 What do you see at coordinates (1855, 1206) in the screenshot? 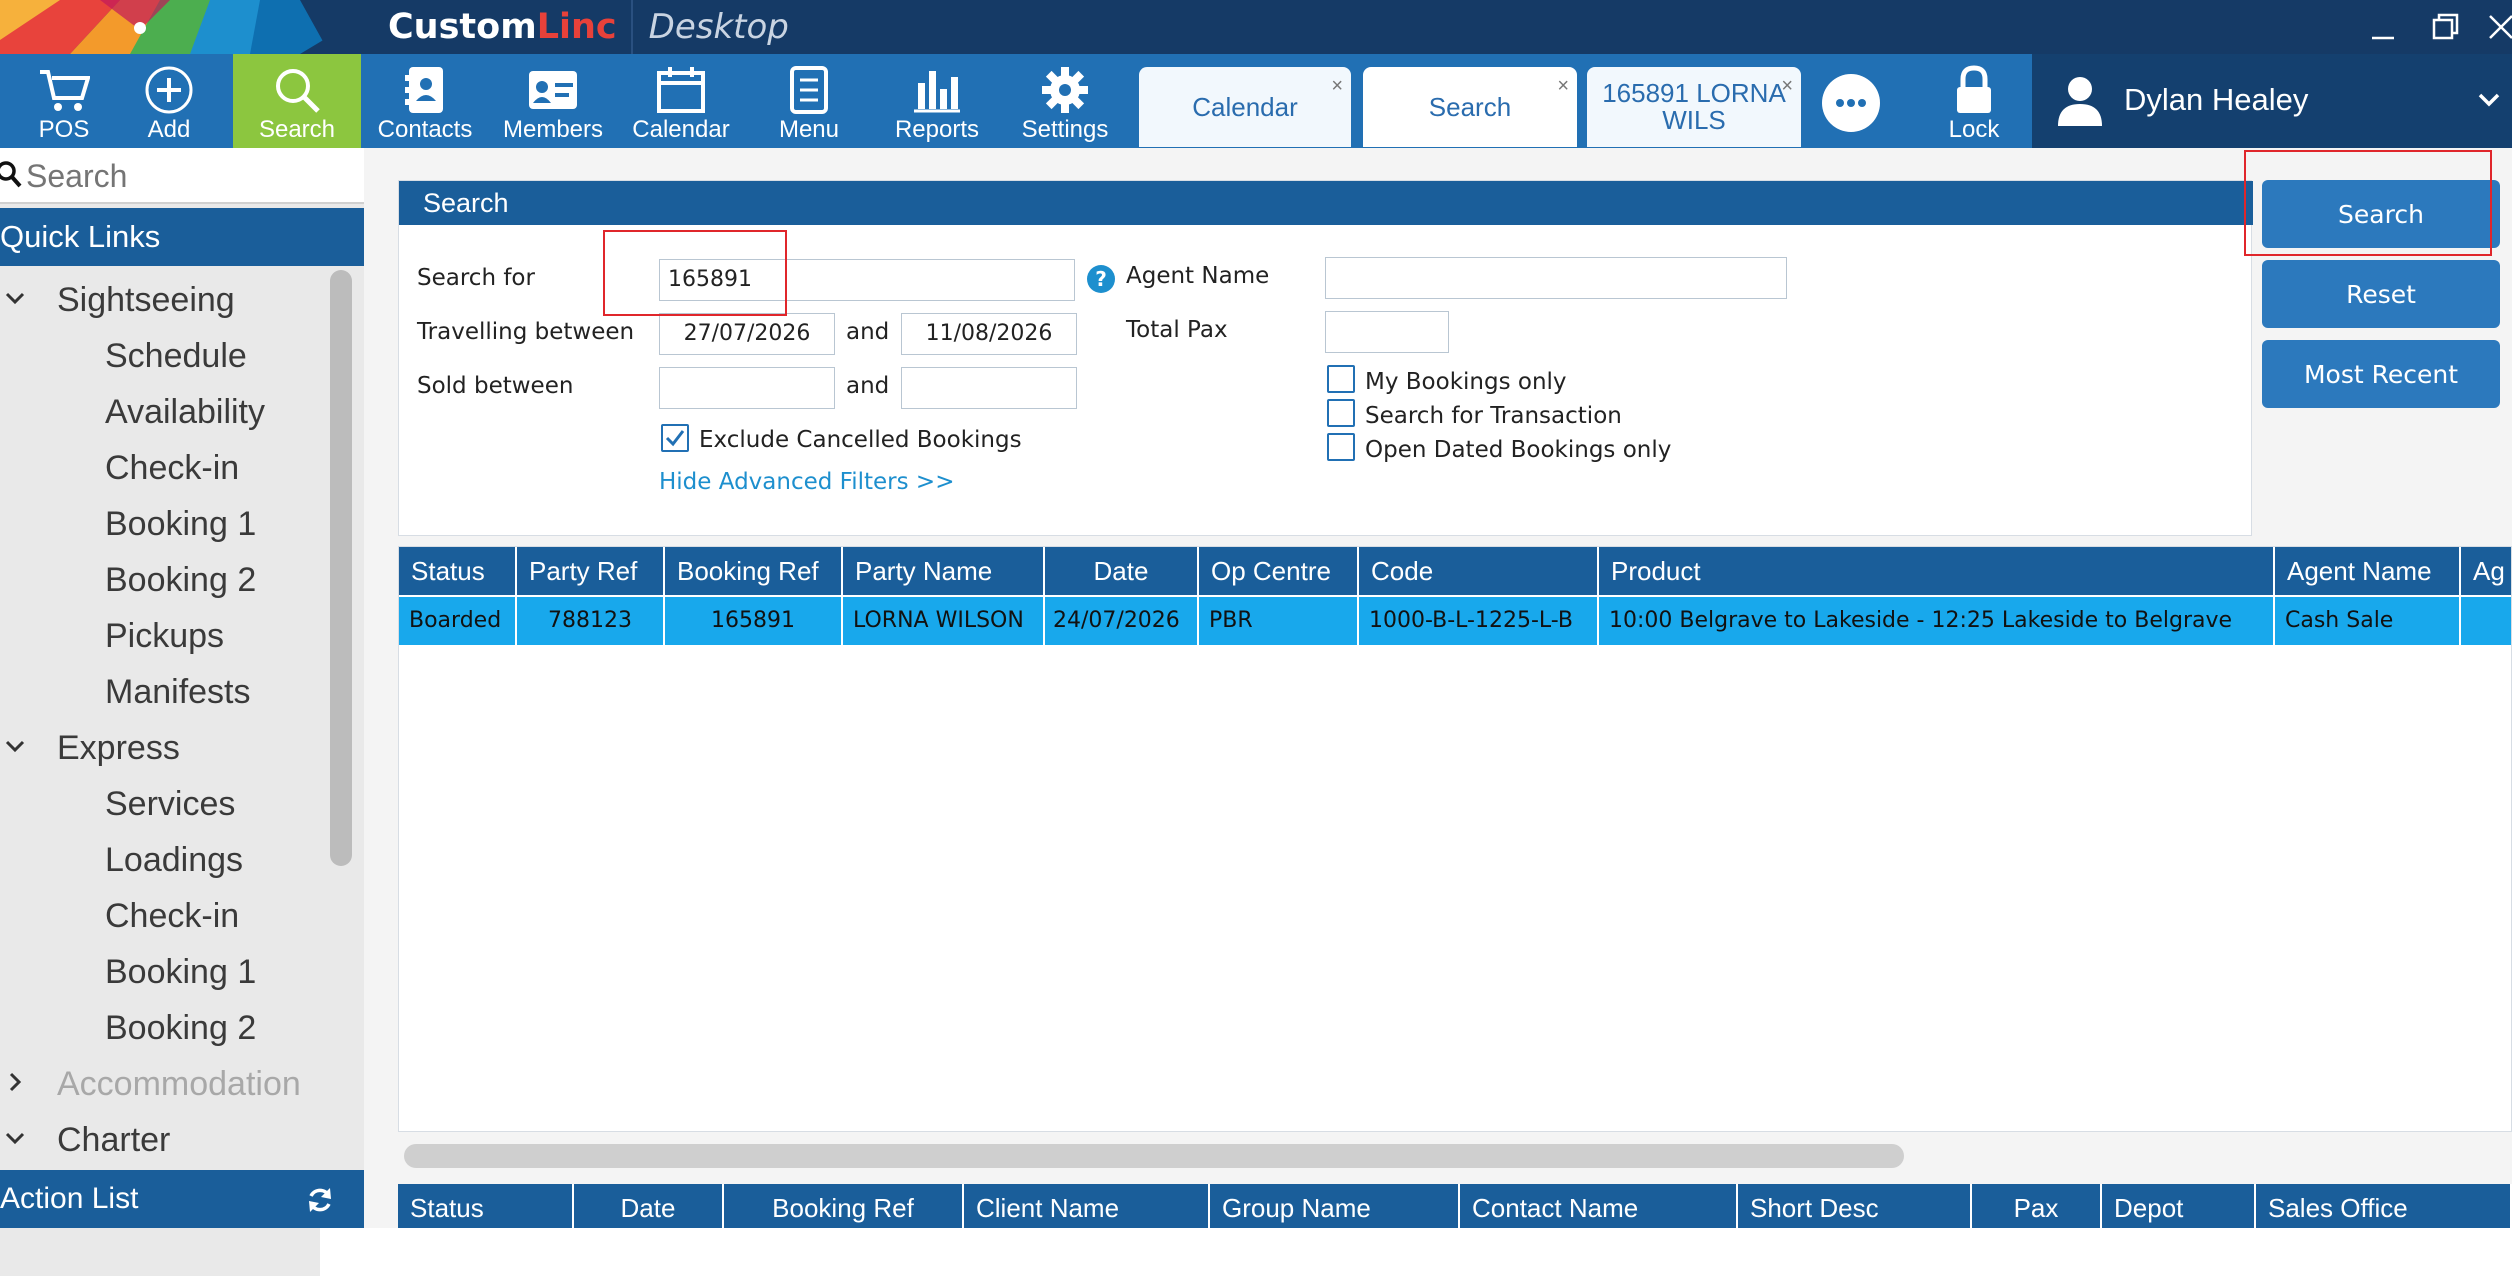
I see `column-header-short-desc: Short Desc` at bounding box center [1855, 1206].